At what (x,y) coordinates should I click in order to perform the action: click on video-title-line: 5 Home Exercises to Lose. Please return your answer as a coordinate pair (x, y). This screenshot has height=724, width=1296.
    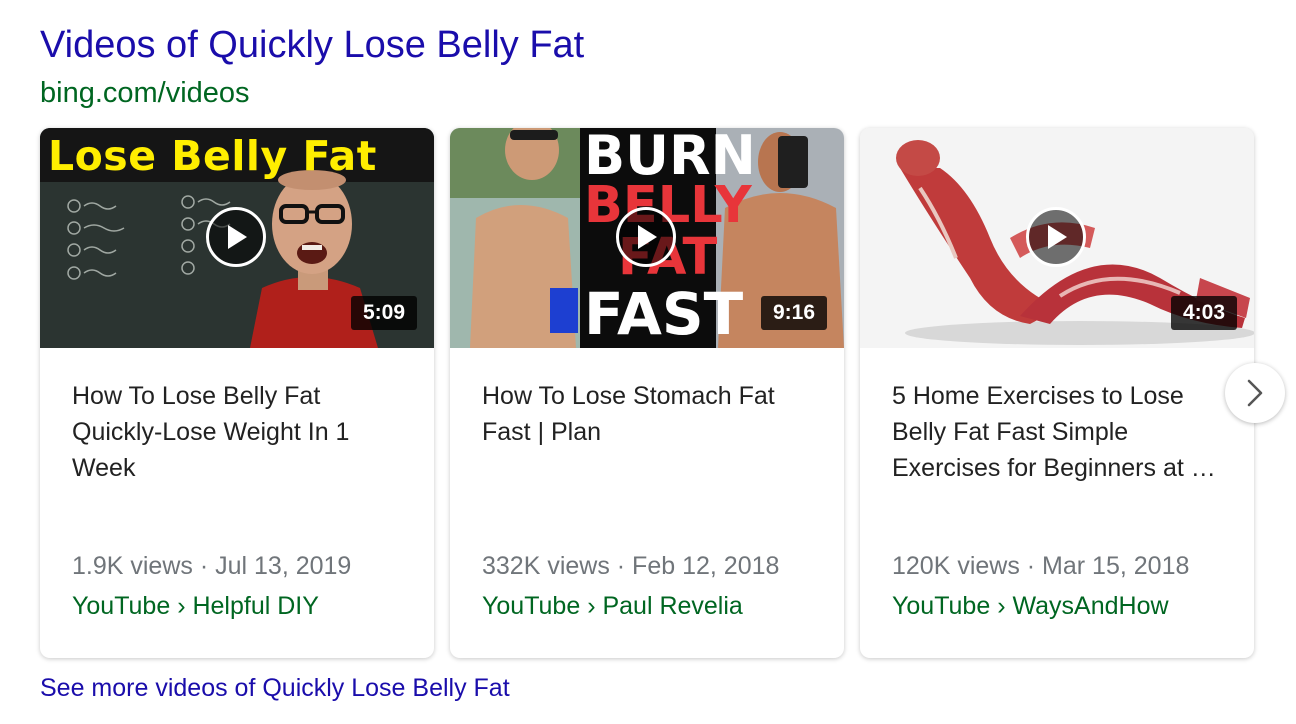
    Looking at the image, I should click on (1038, 396).